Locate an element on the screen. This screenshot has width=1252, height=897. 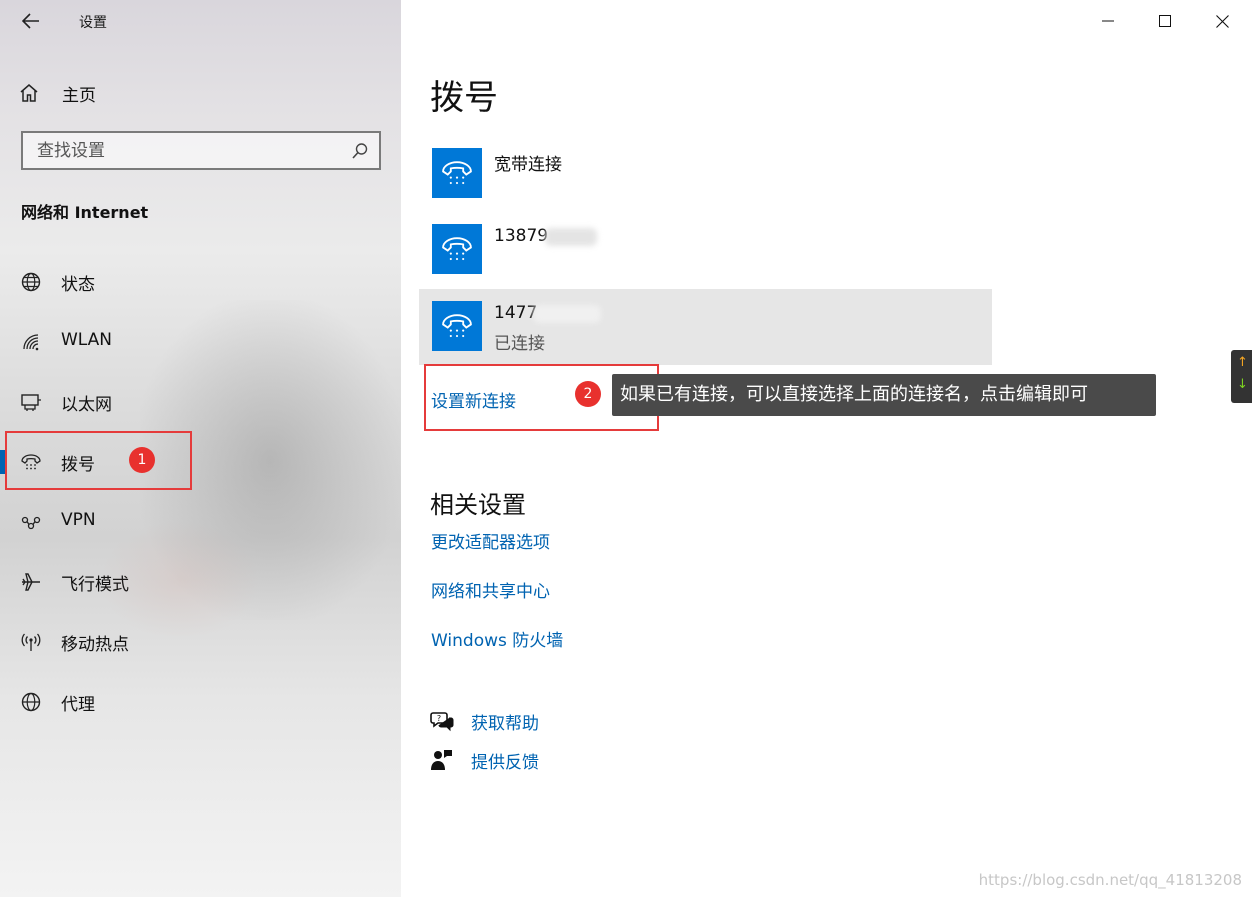
connection-name: 13879 is located at coordinates (521, 236).